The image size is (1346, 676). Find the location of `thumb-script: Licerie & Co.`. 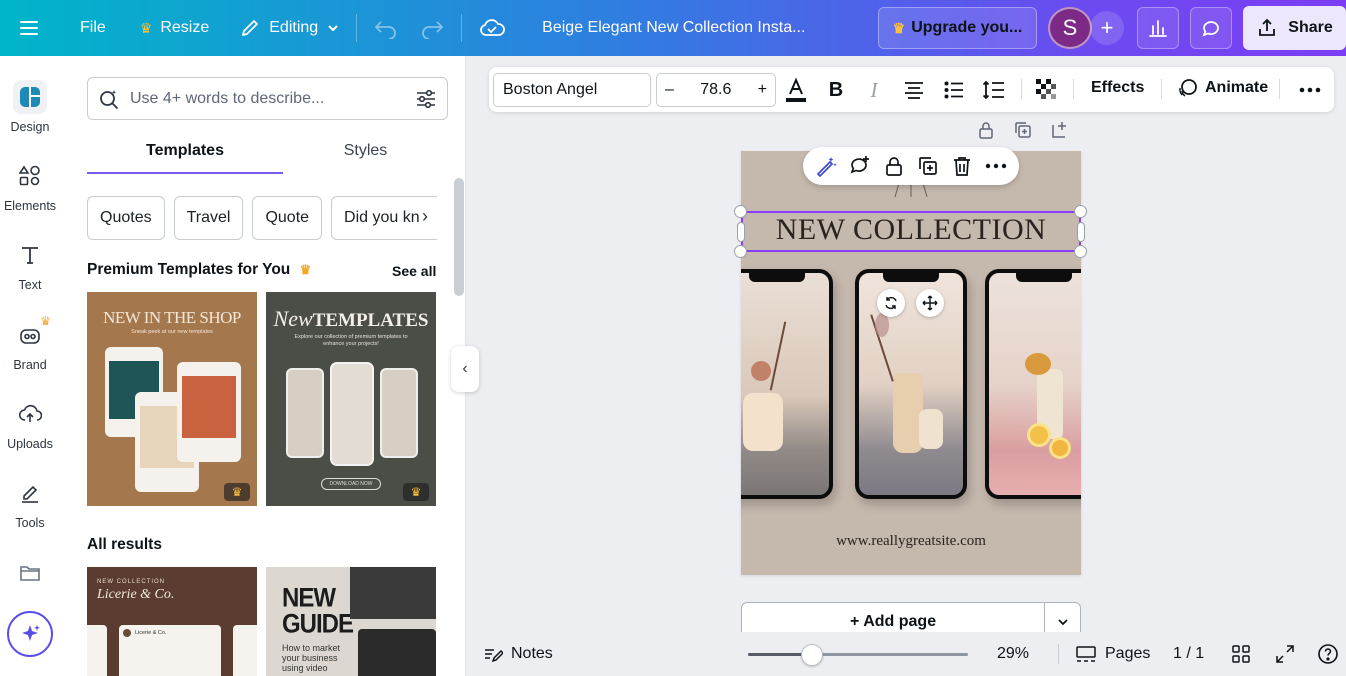

thumb-script: Licerie & Co. is located at coordinates (136, 594).